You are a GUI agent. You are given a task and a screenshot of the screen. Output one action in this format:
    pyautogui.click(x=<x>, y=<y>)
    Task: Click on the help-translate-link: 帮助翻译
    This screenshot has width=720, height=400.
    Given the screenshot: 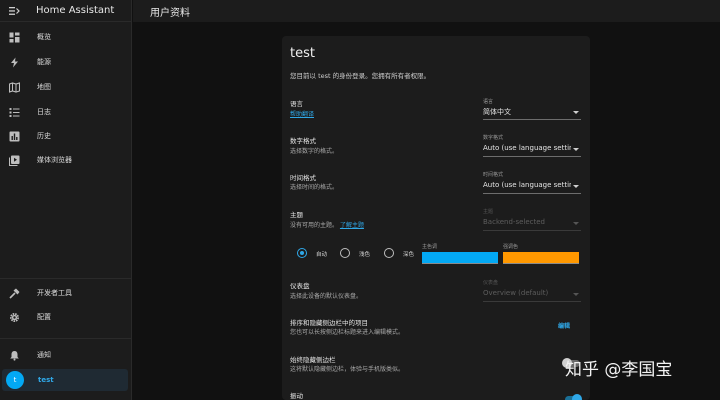 What is the action you would take?
    pyautogui.click(x=302, y=113)
    